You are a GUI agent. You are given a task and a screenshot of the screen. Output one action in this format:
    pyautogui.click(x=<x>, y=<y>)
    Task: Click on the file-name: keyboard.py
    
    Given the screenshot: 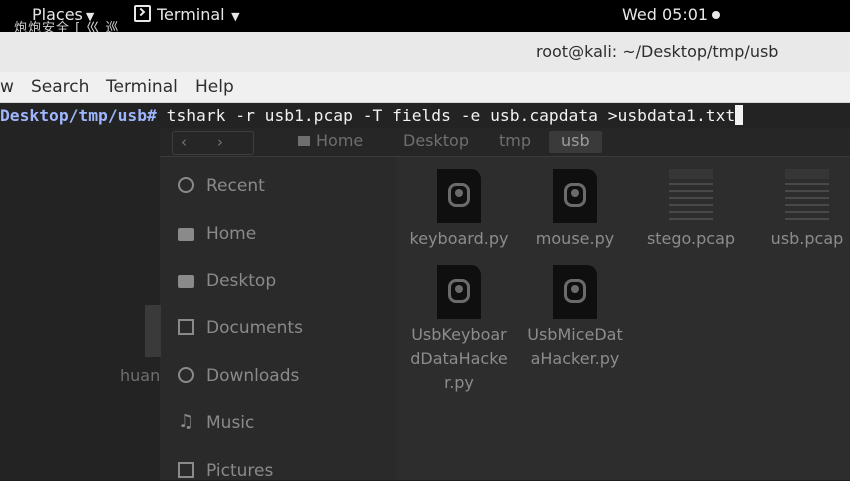 What is the action you would take?
    pyautogui.click(x=459, y=238)
    